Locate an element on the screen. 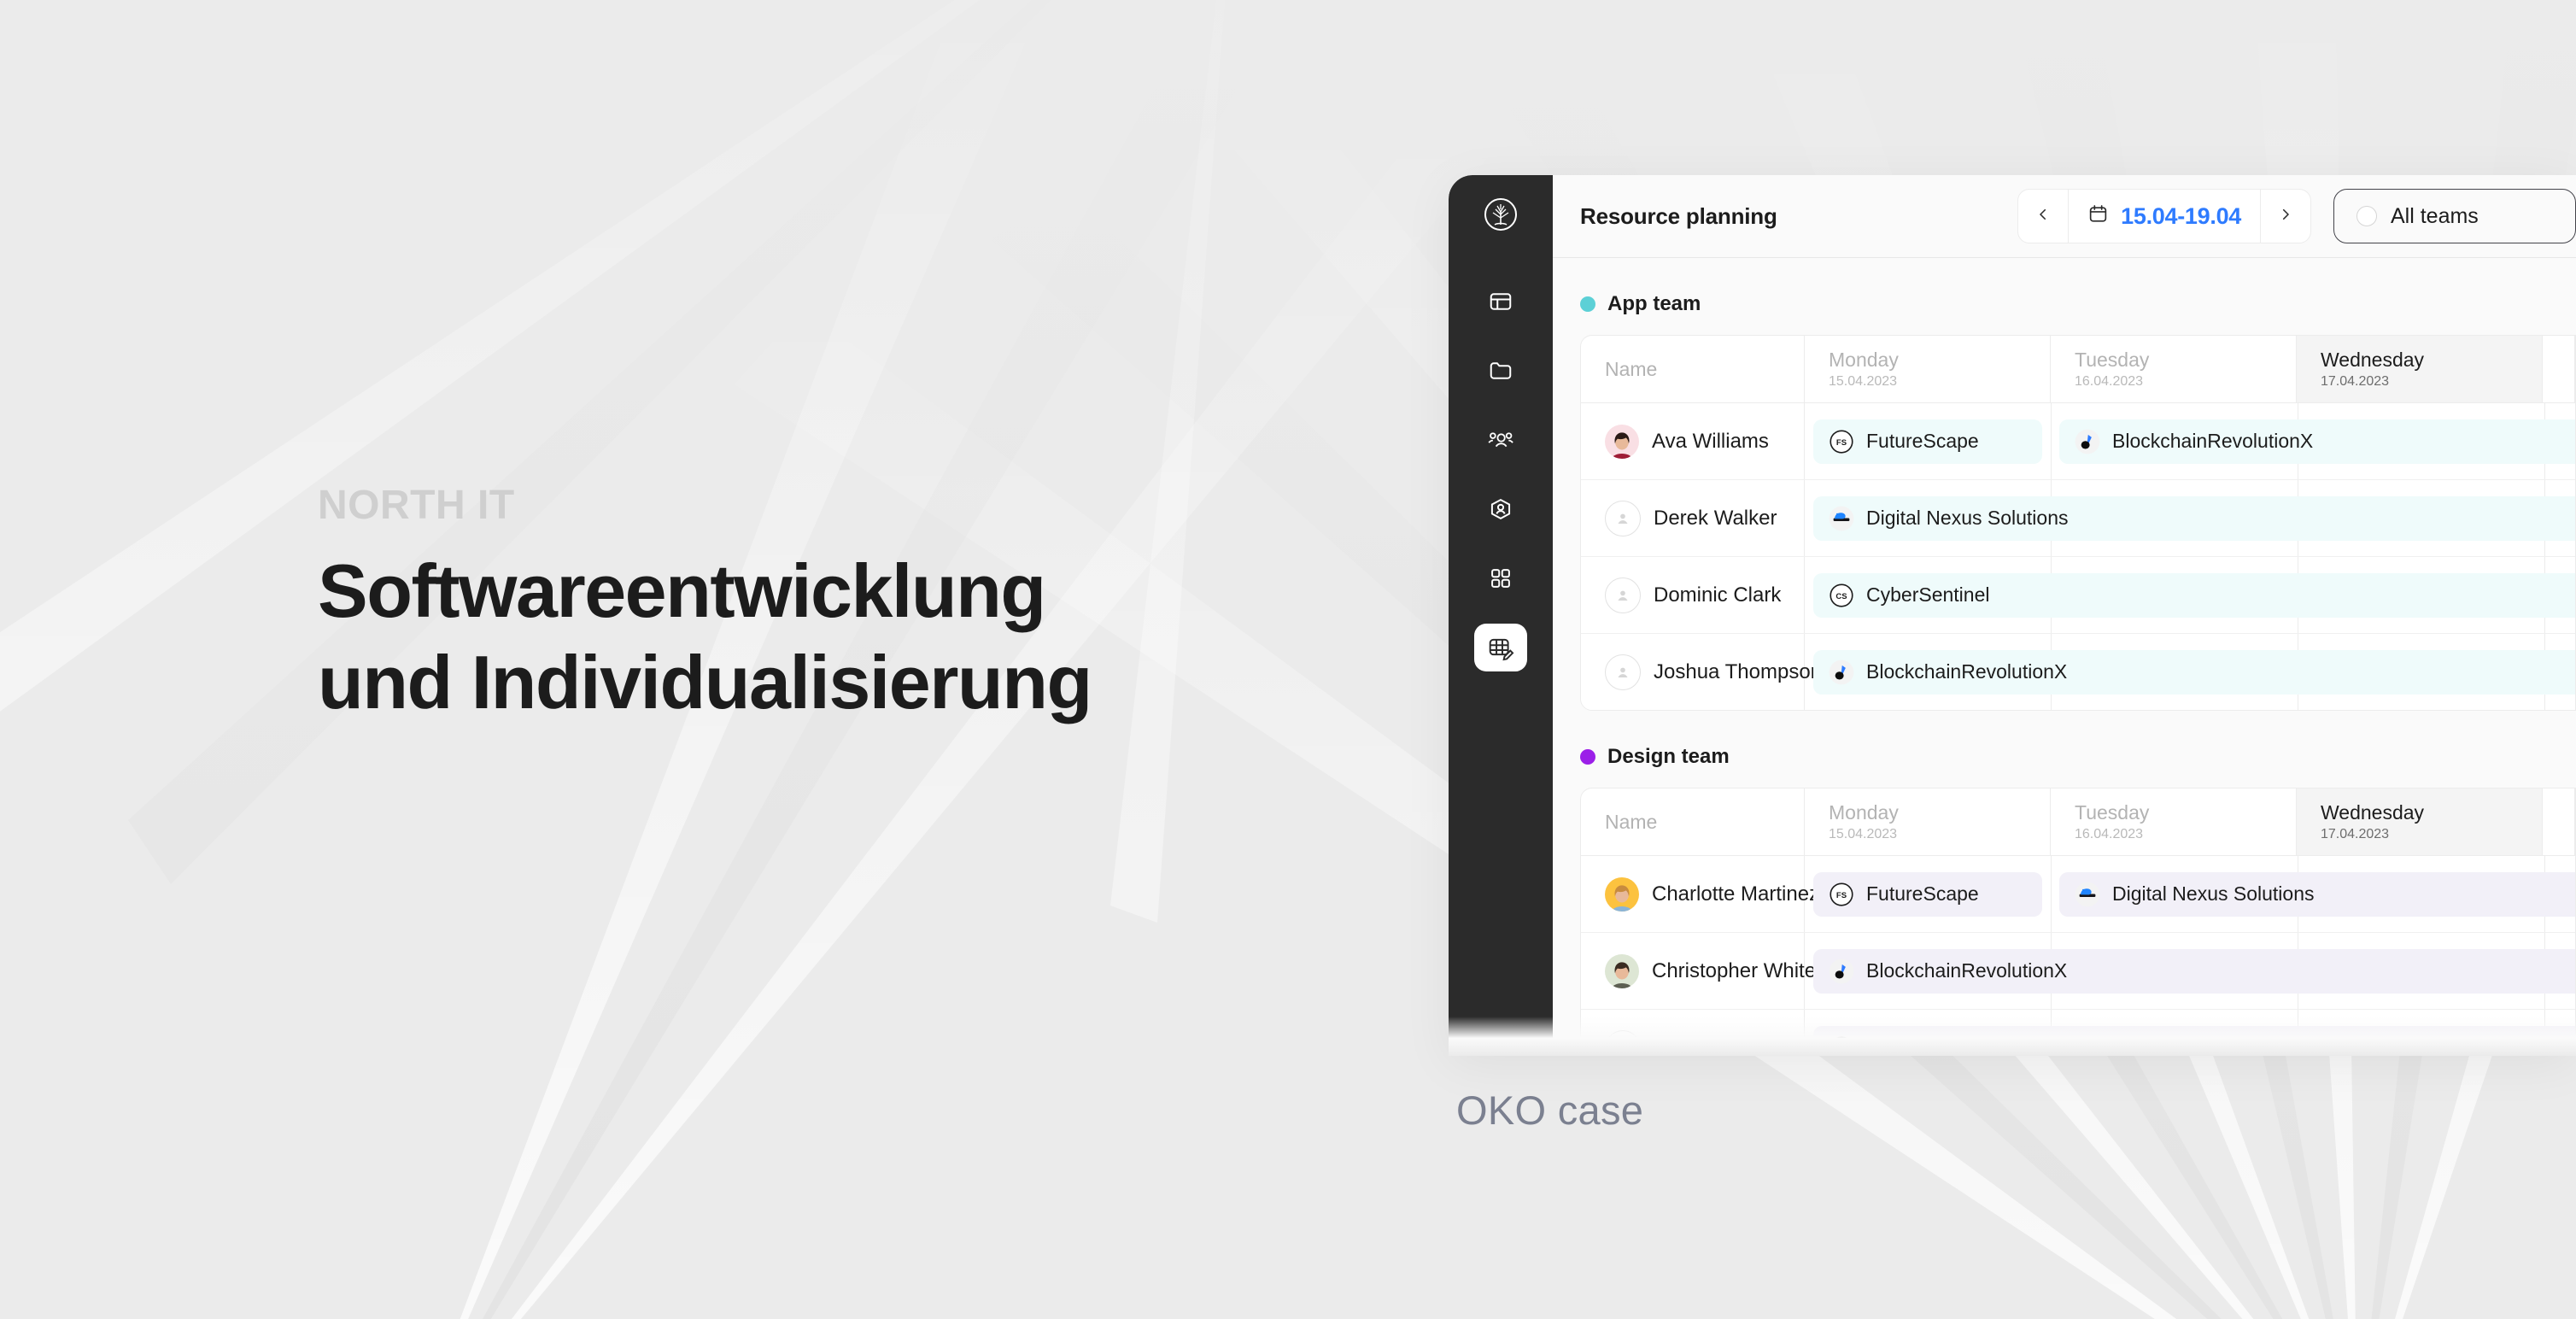 The height and width of the screenshot is (1319, 2576). date-range-button: 15.04-19.04 is located at coordinates (2164, 216).